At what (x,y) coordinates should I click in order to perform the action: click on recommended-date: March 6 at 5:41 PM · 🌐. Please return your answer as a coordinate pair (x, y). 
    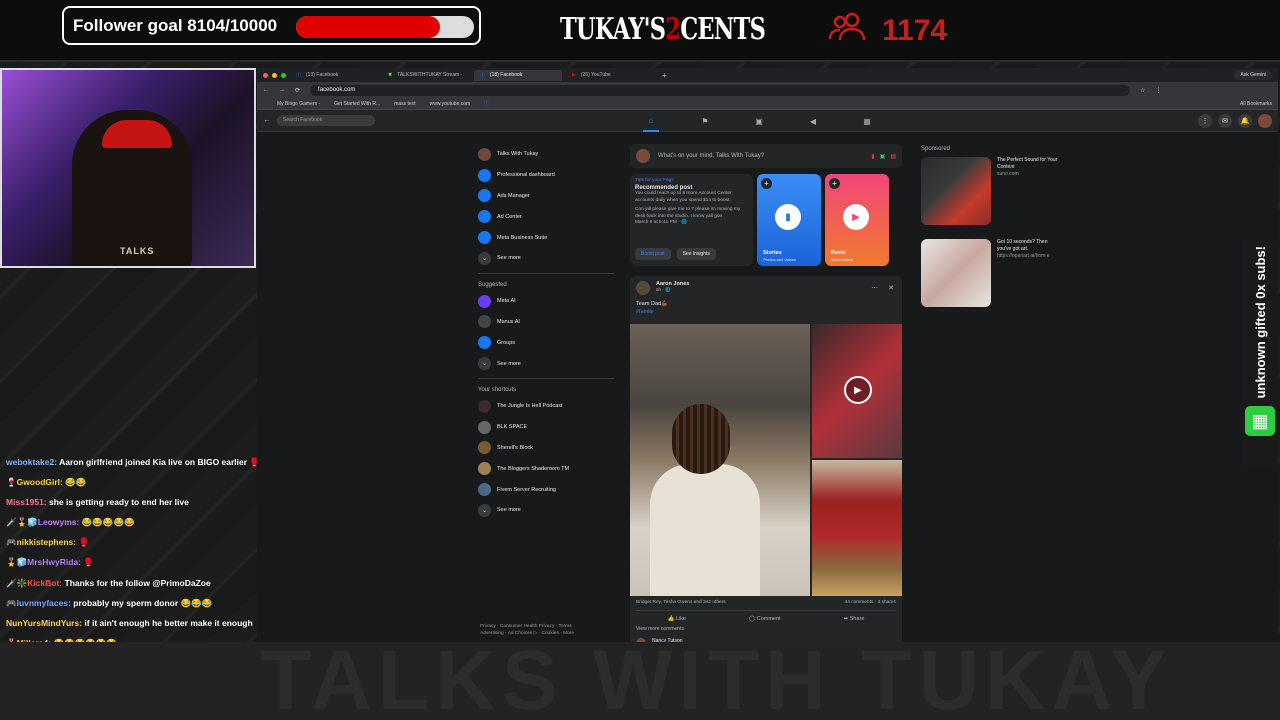
    Looking at the image, I should click on (661, 222).